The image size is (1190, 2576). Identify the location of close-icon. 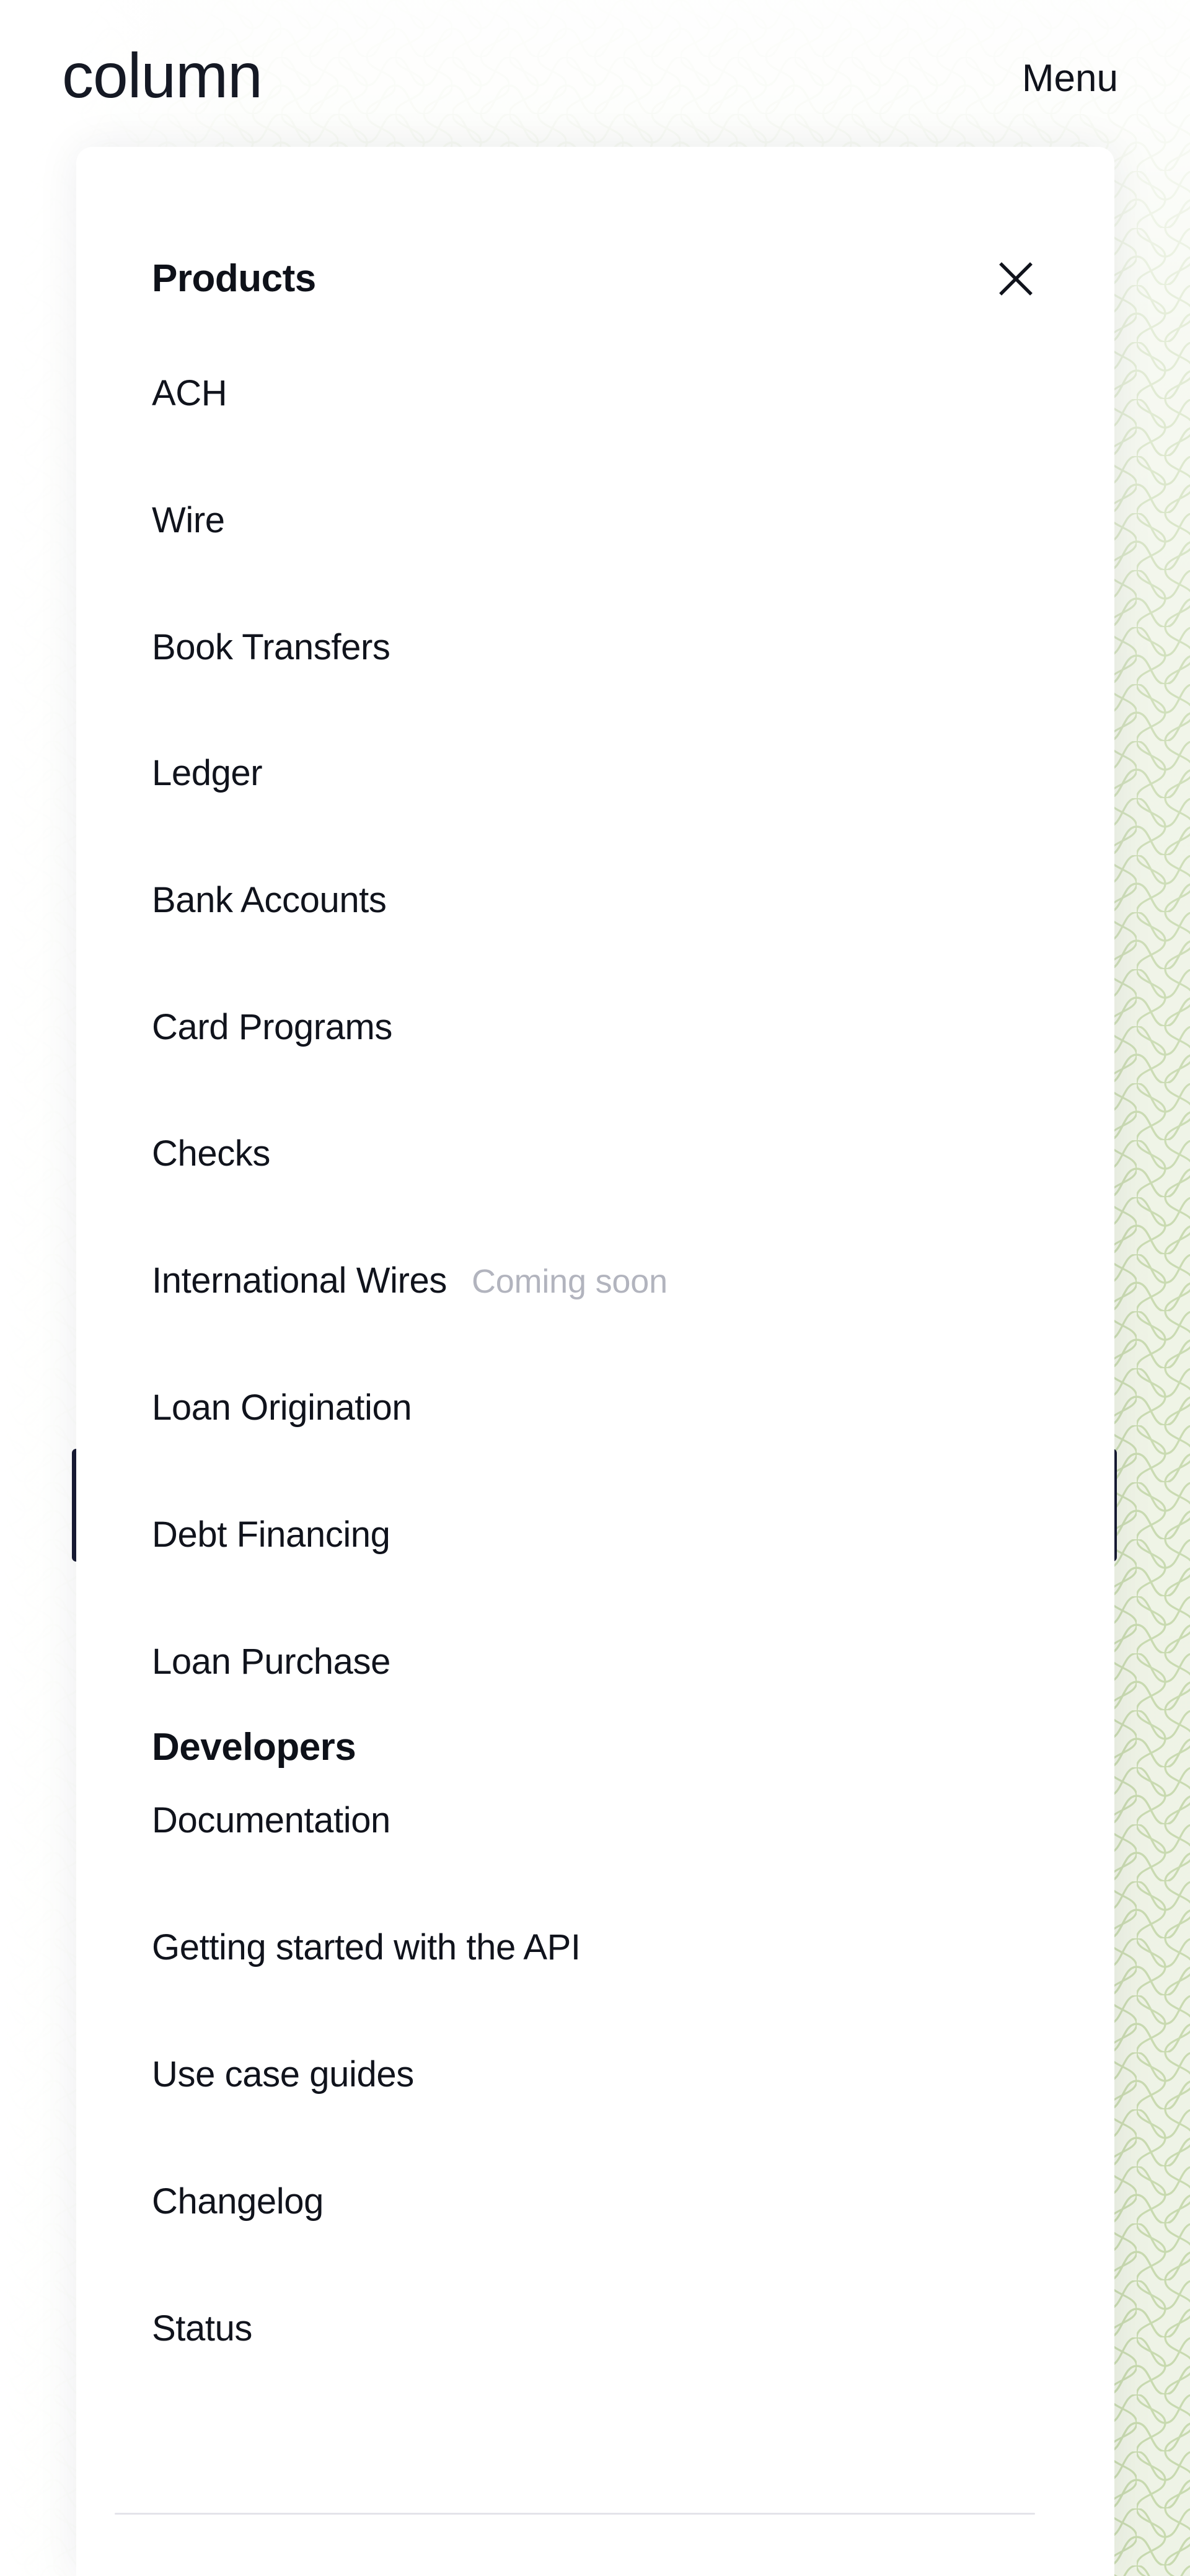
(1016, 279).